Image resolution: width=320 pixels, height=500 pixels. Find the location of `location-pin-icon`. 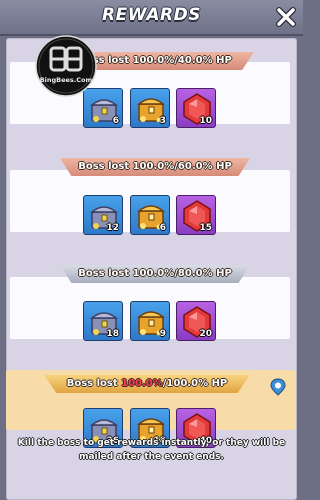

location-pin-icon is located at coordinates (278, 387).